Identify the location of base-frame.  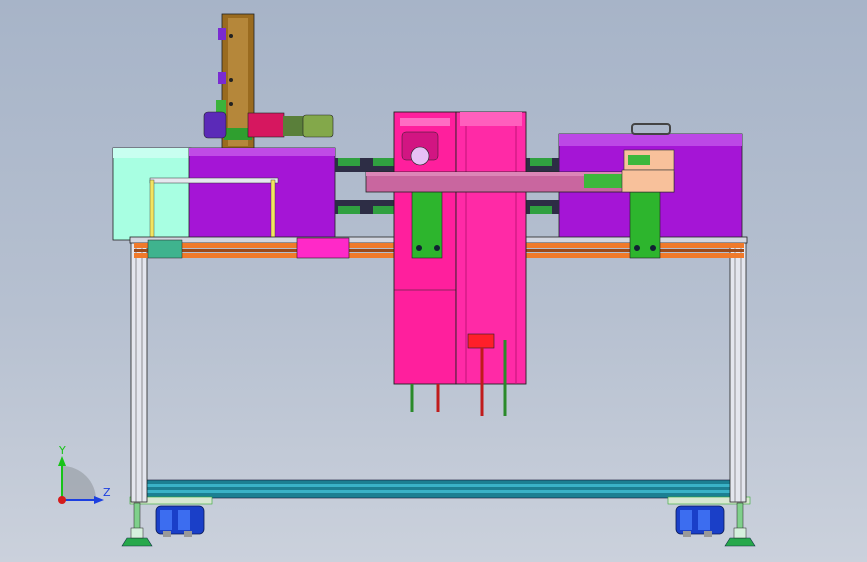
(440, 492).